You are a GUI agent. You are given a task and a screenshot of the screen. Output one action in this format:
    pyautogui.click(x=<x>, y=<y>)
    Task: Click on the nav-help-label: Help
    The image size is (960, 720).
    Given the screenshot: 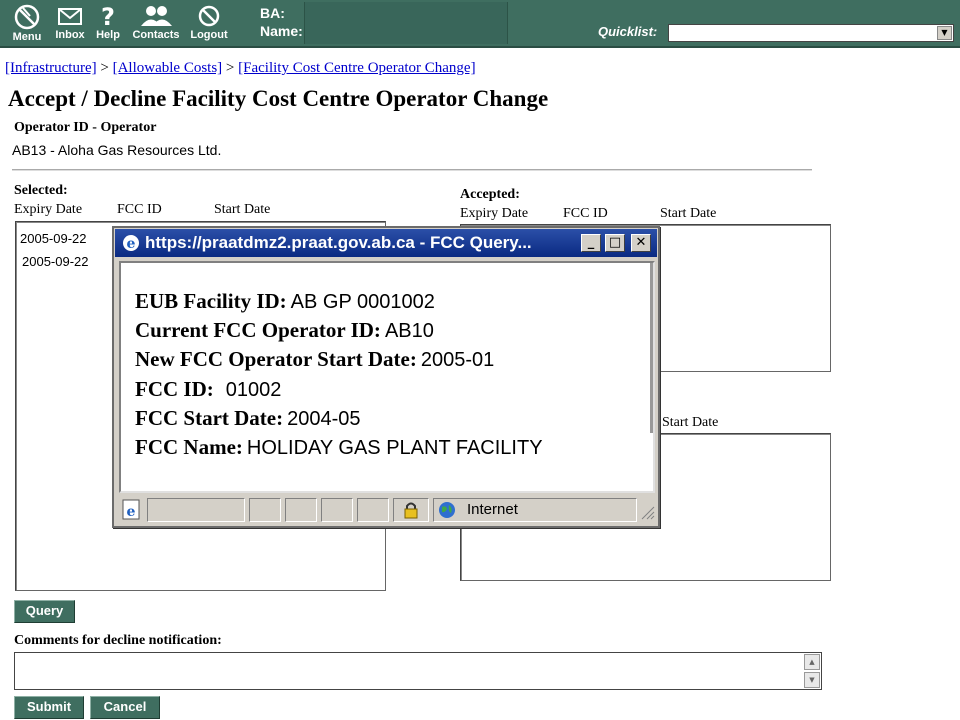 What is the action you would take?
    pyautogui.click(x=108, y=35)
    